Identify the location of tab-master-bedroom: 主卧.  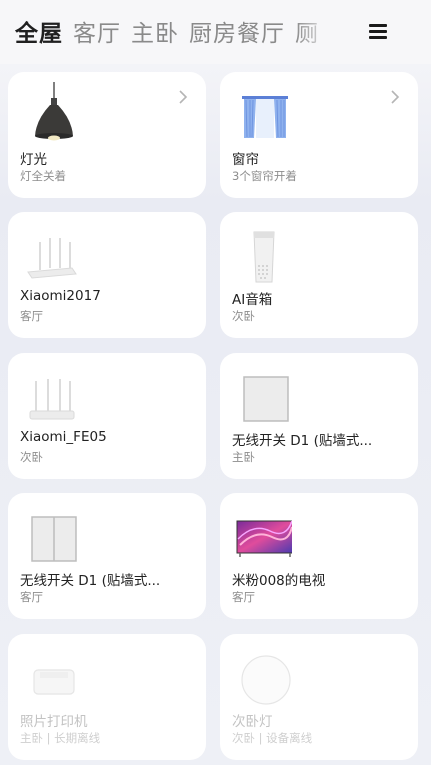
(155, 34).